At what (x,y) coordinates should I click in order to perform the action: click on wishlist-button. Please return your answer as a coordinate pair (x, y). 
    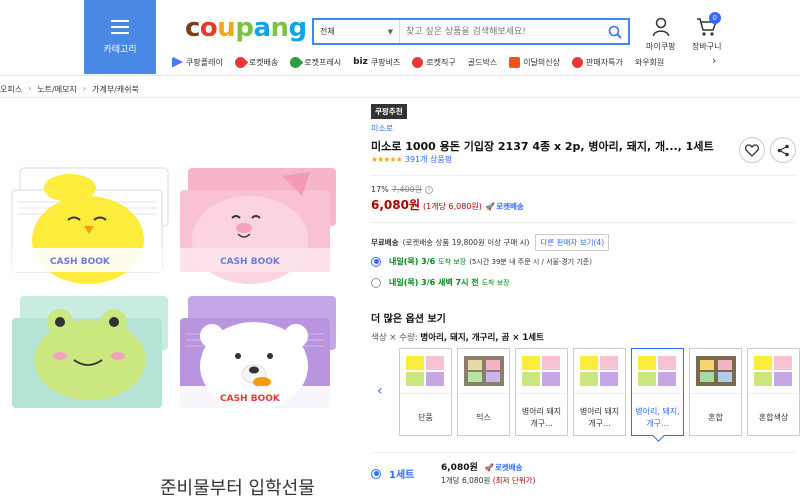
    Looking at the image, I should click on (752, 150).